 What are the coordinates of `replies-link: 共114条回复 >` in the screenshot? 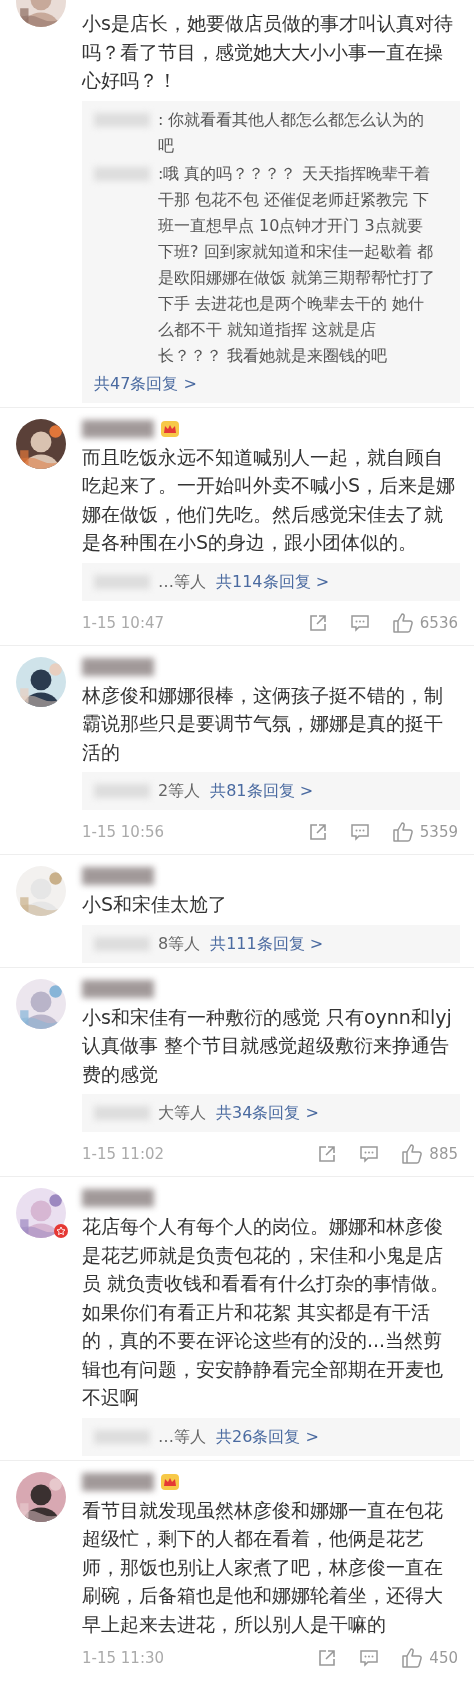 It's located at (273, 581).